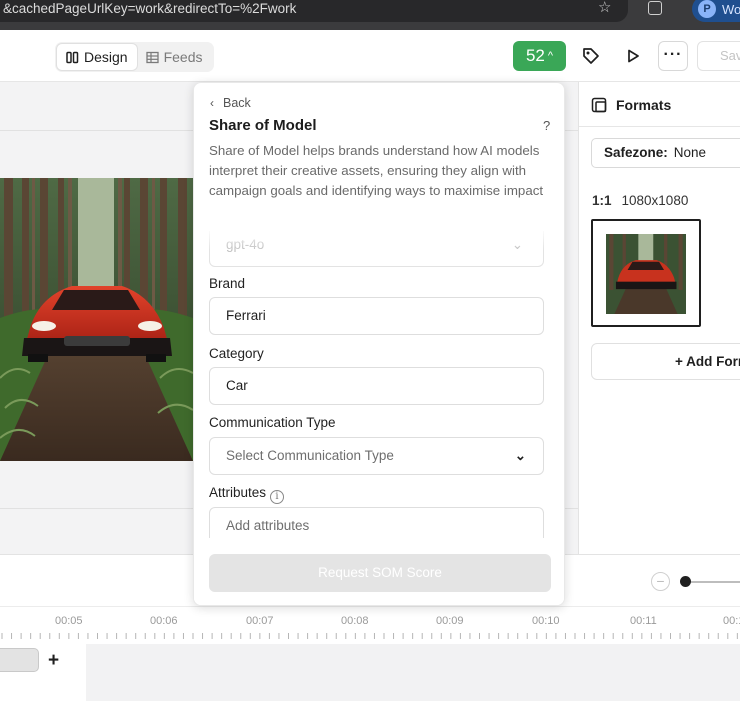 The image size is (740, 701). What do you see at coordinates (212, 103) in the screenshot?
I see `chevron-left-icon: ‹` at bounding box center [212, 103].